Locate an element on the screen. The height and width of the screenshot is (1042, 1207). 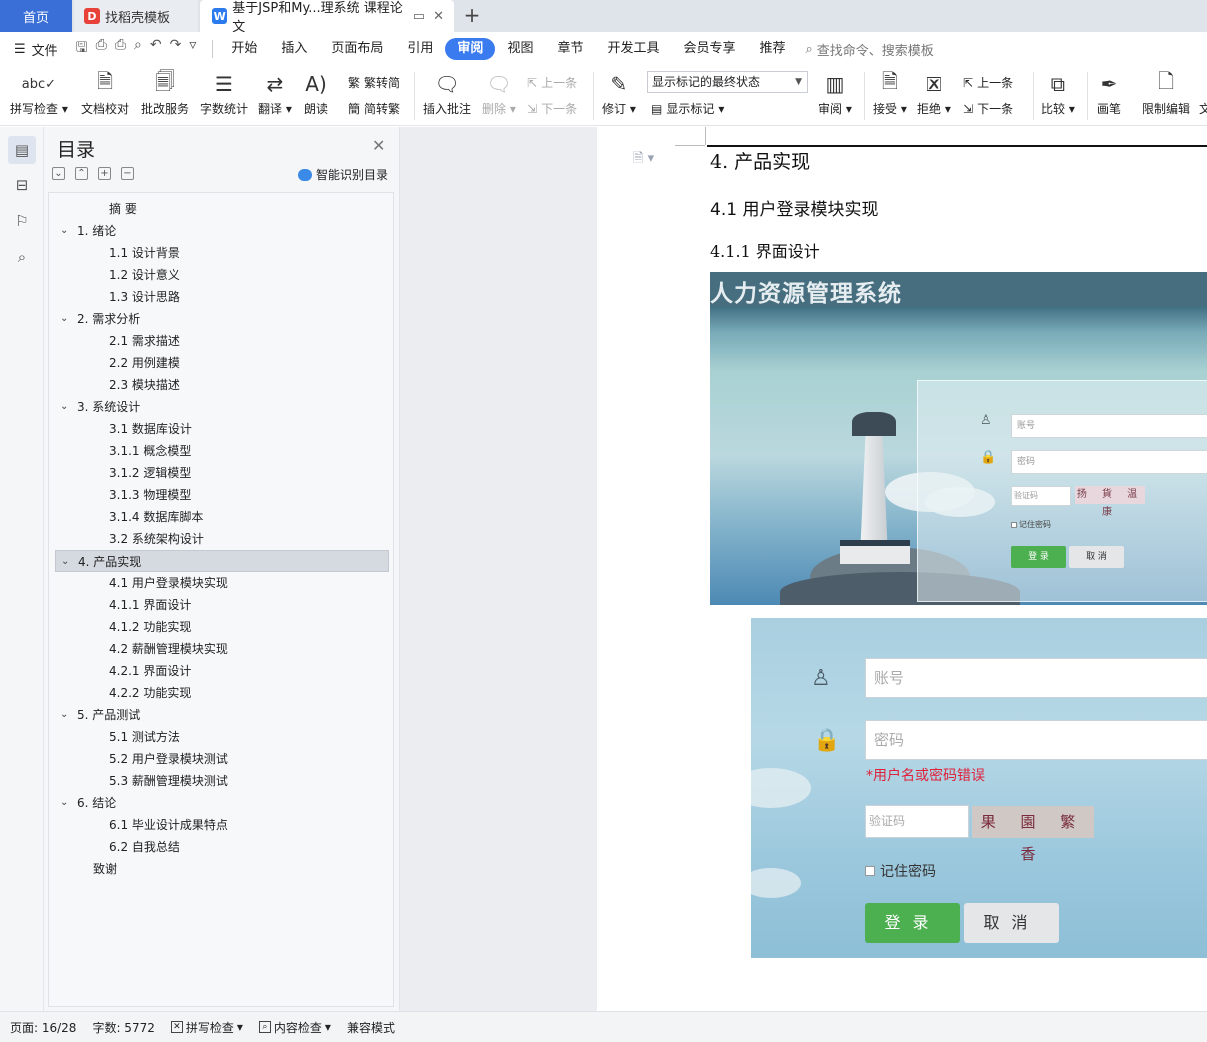
toc-item: 摘 要 is located at coordinates (222, 209).